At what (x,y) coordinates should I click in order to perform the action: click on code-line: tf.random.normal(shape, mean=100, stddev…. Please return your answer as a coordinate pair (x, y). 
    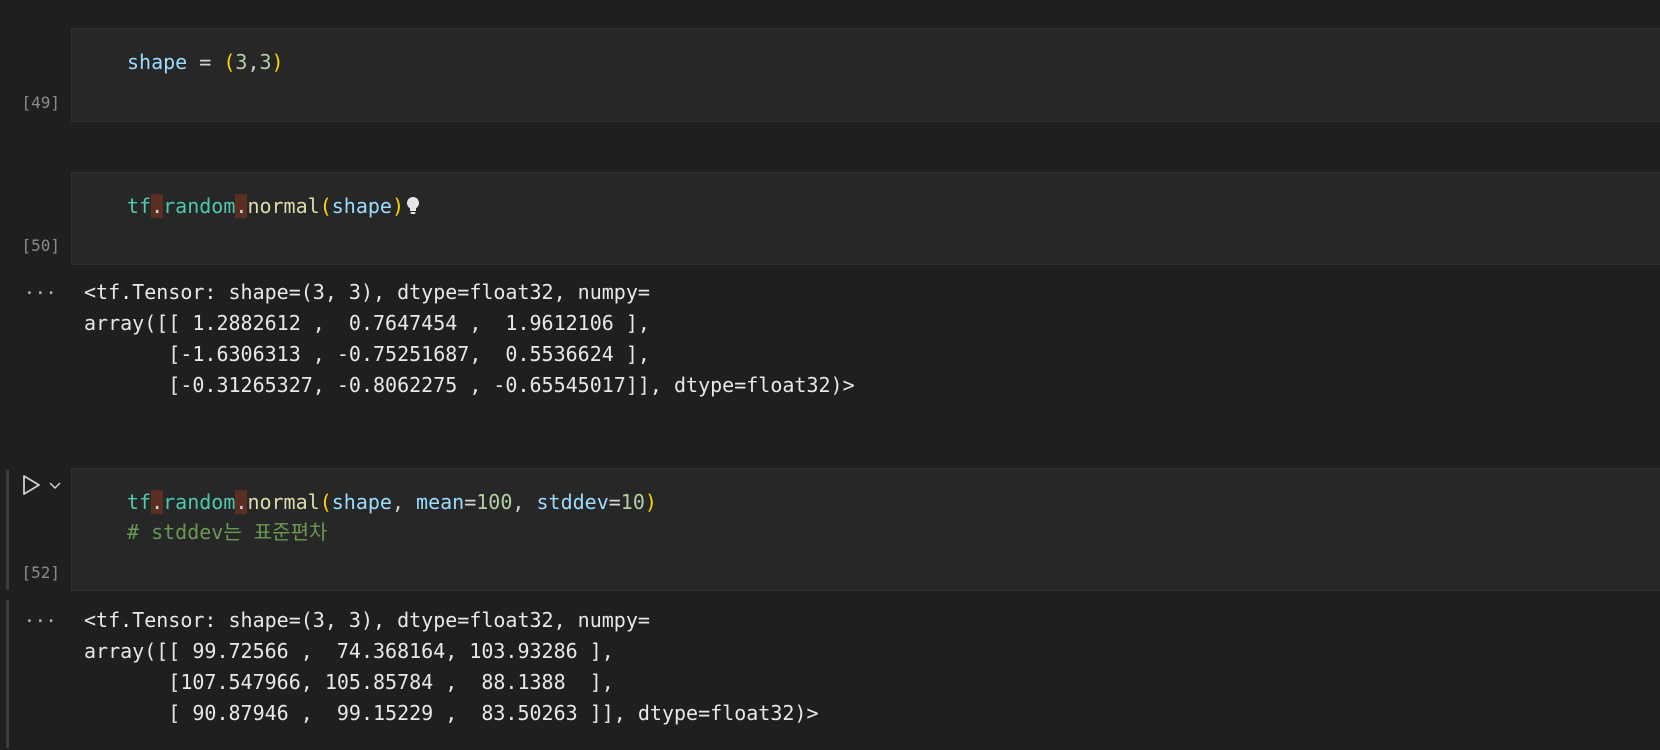
    Looking at the image, I should click on (392, 502).